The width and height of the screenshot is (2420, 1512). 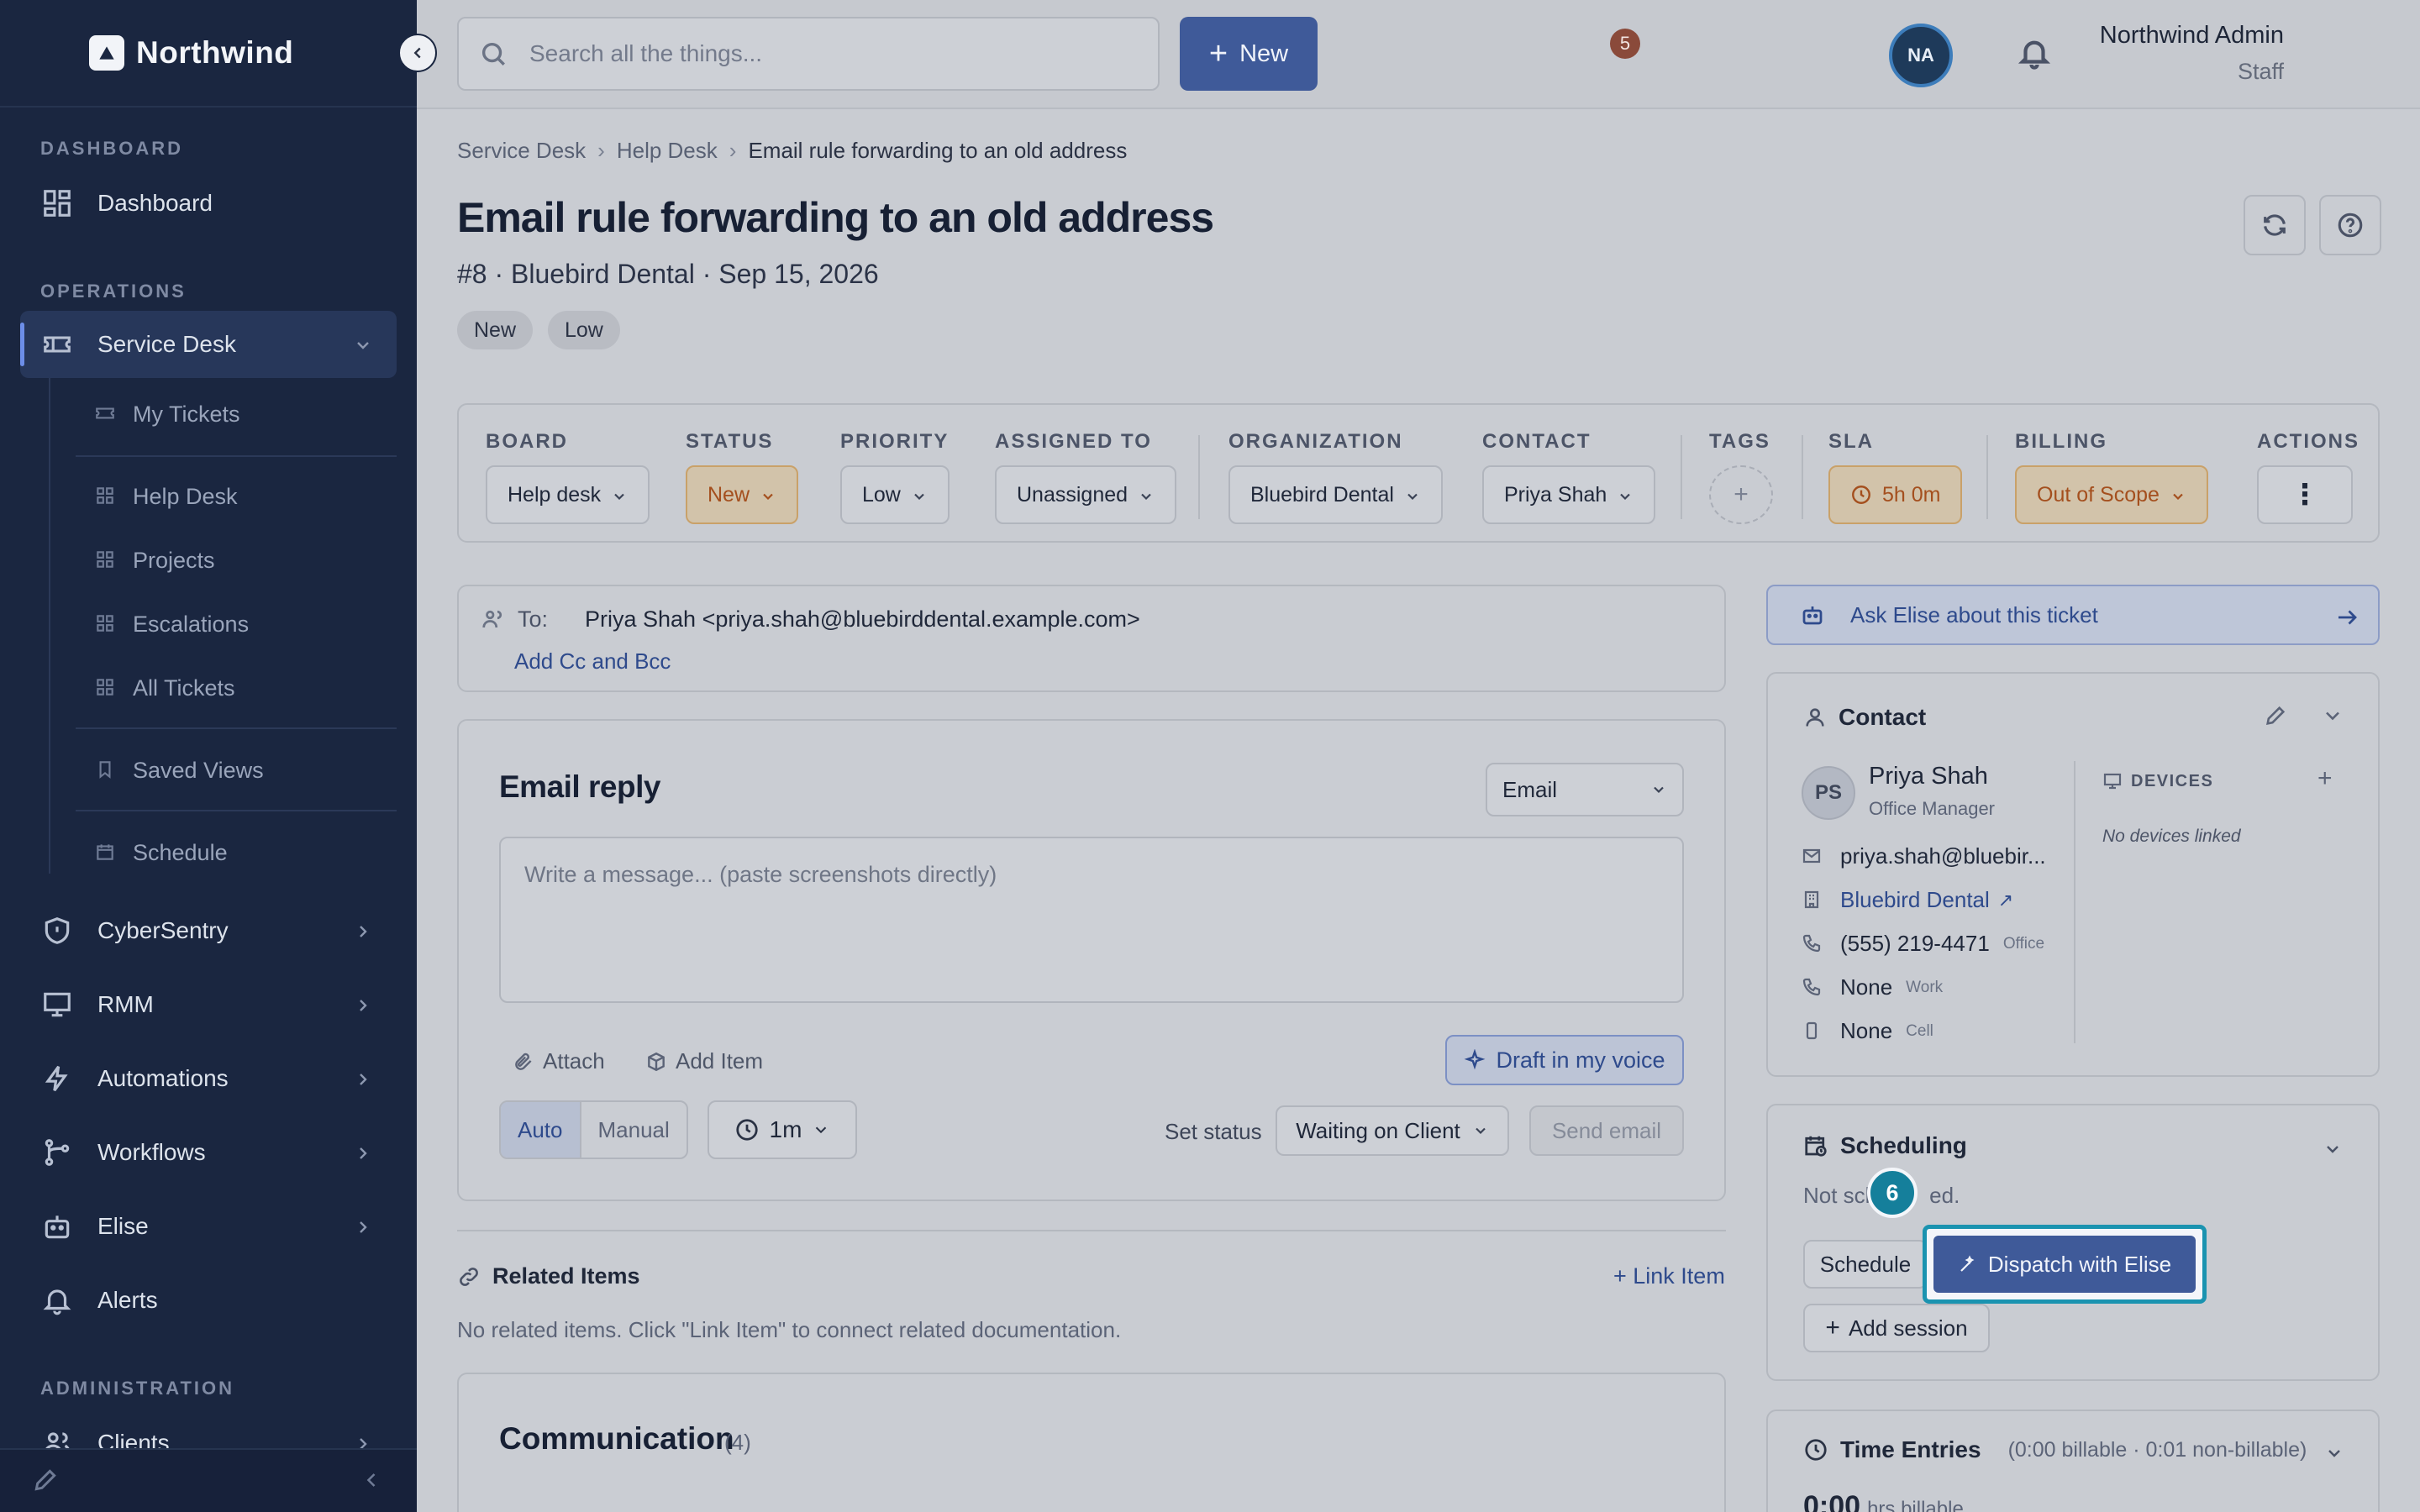 What do you see at coordinates (2037, 55) in the screenshot?
I see `notifications-bell-icon` at bounding box center [2037, 55].